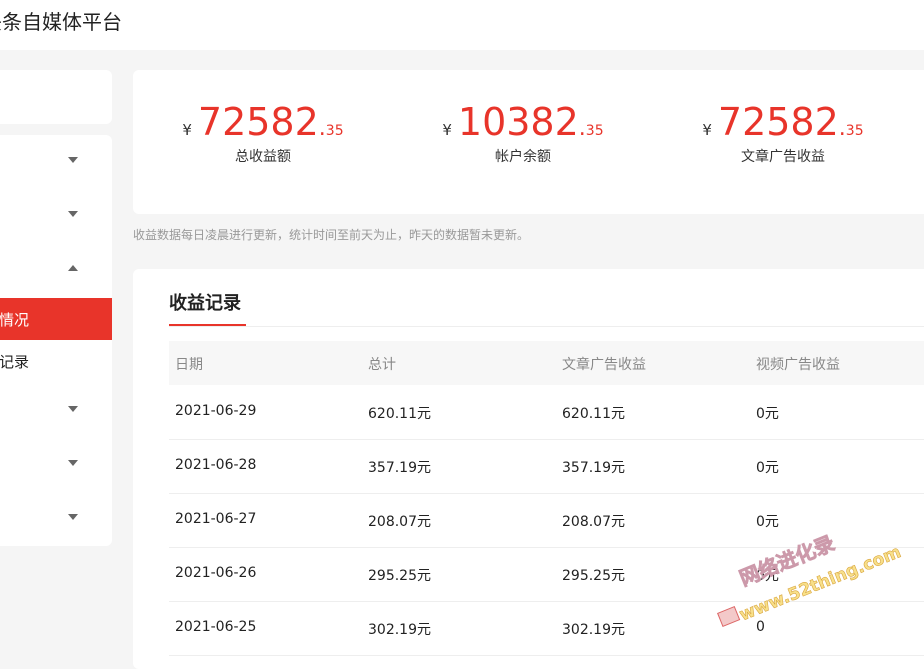 The width and height of the screenshot is (924, 669). Describe the element at coordinates (593, 521) in the screenshot. I see `cell-article-ad: 208.07元` at that location.